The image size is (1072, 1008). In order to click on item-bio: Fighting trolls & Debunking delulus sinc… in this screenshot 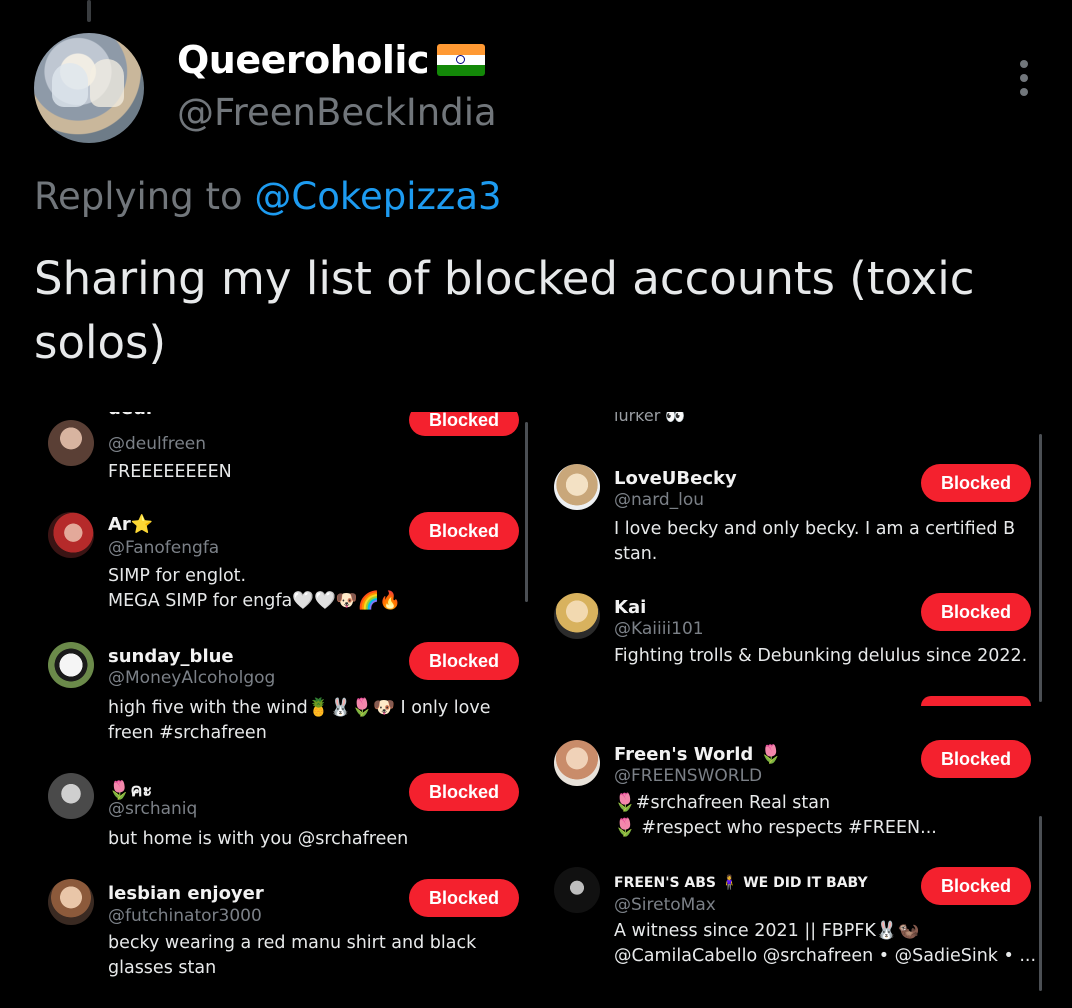, I will do `click(821, 656)`.